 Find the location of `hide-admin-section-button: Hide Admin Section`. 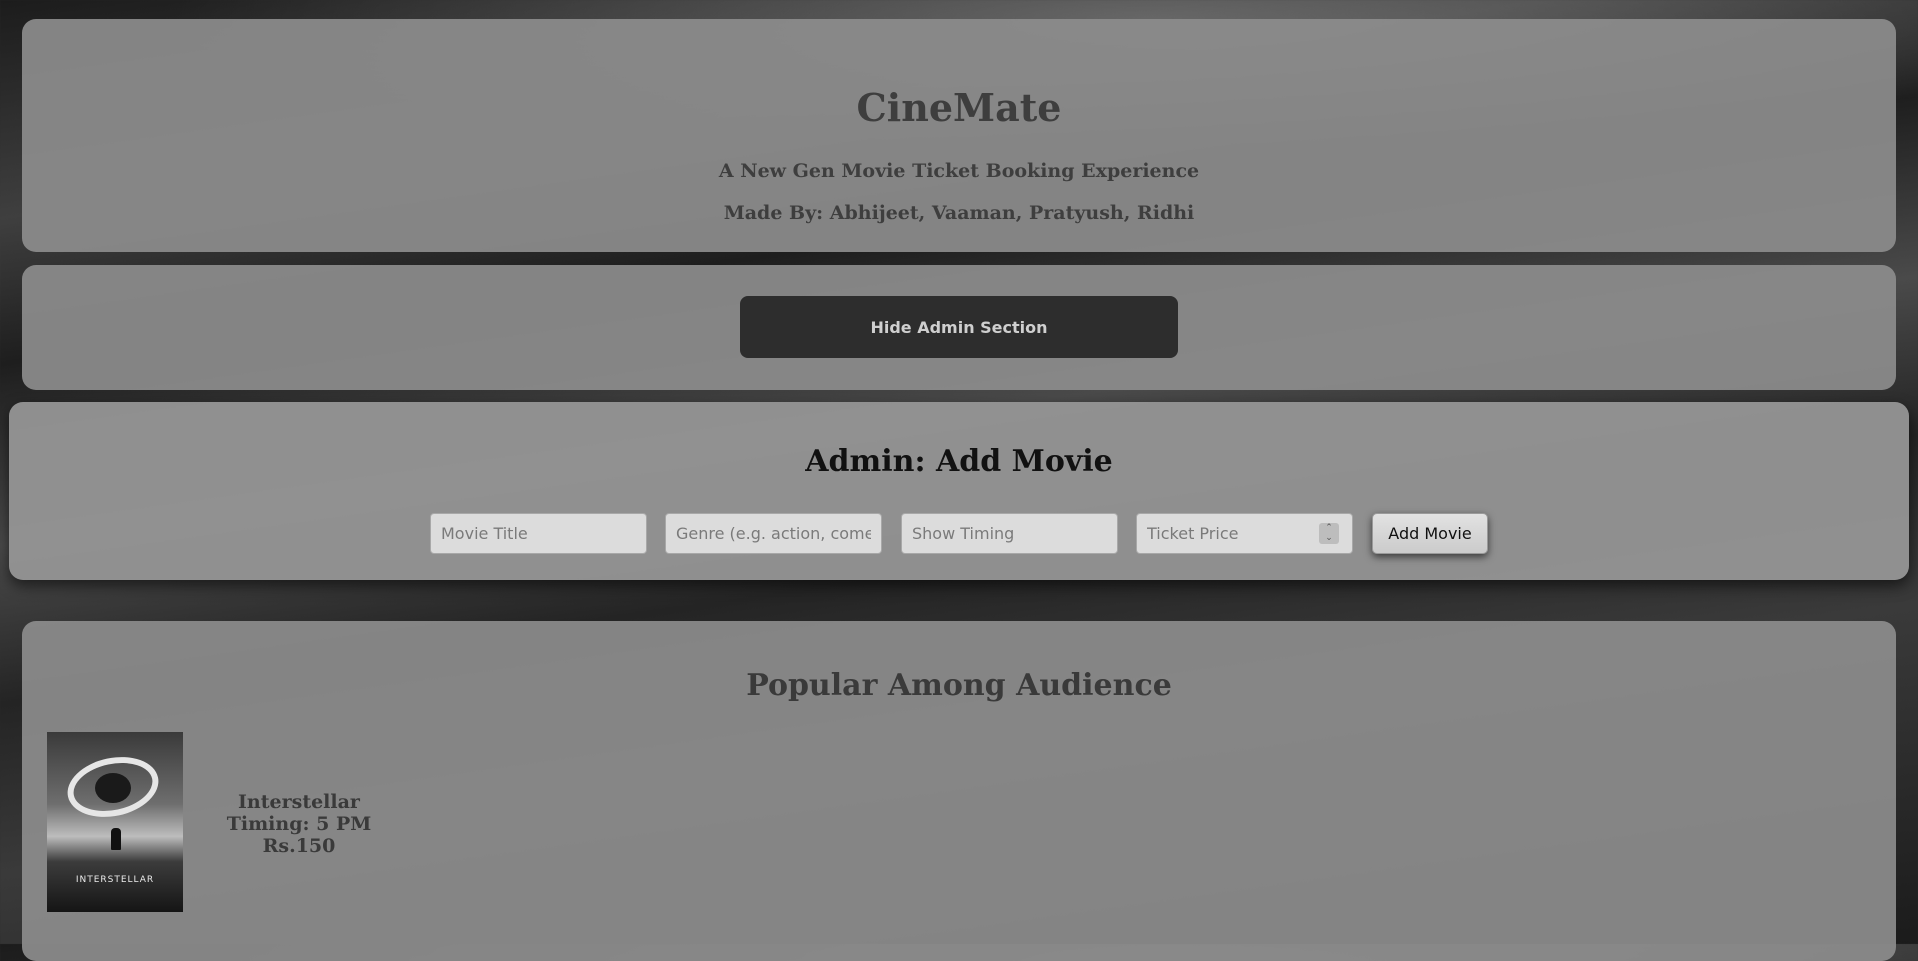

hide-admin-section-button: Hide Admin Section is located at coordinates (959, 327).